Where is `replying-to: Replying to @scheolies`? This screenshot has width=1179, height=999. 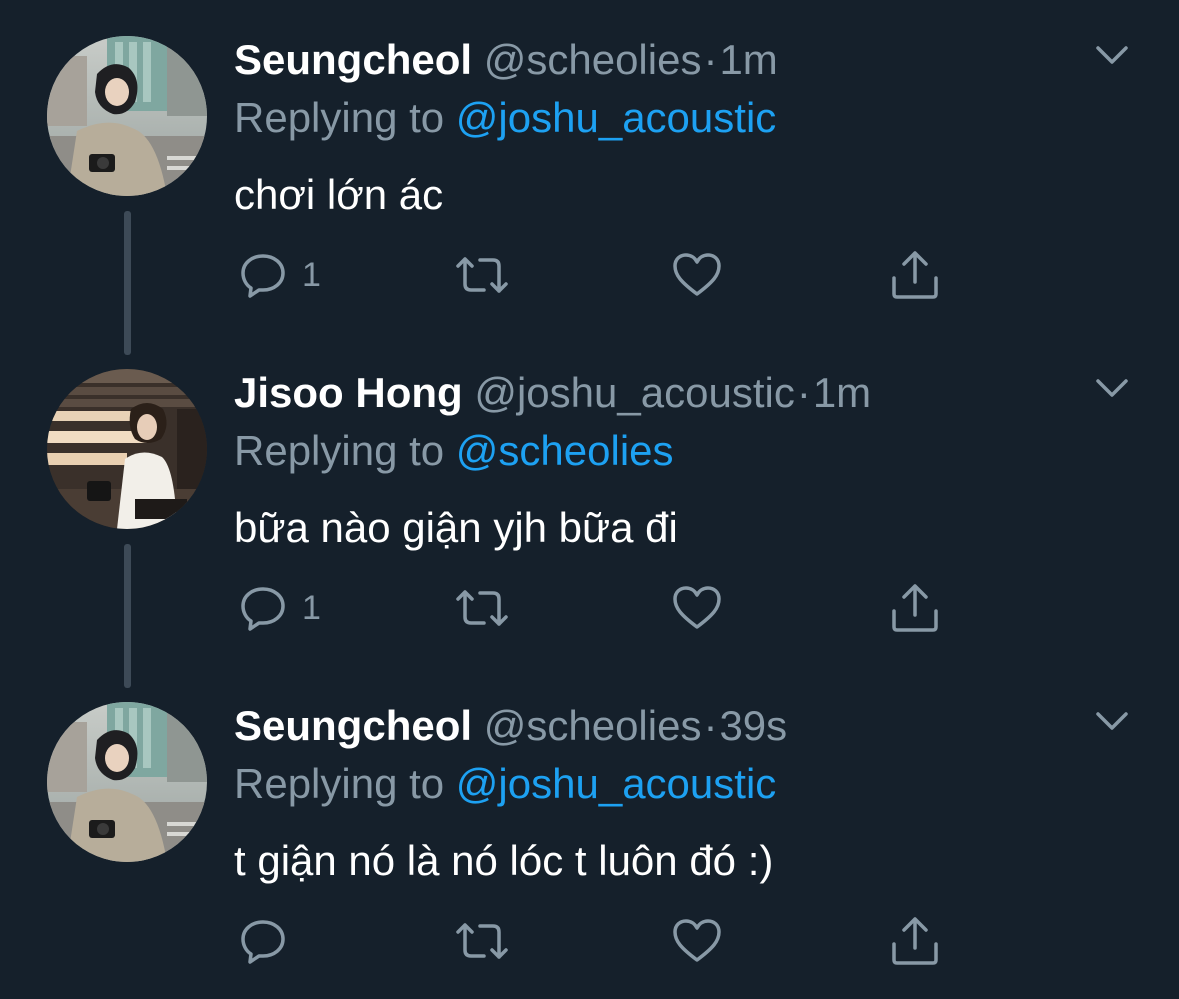
replying-to: Replying to @scheolies is located at coordinates (454, 451).